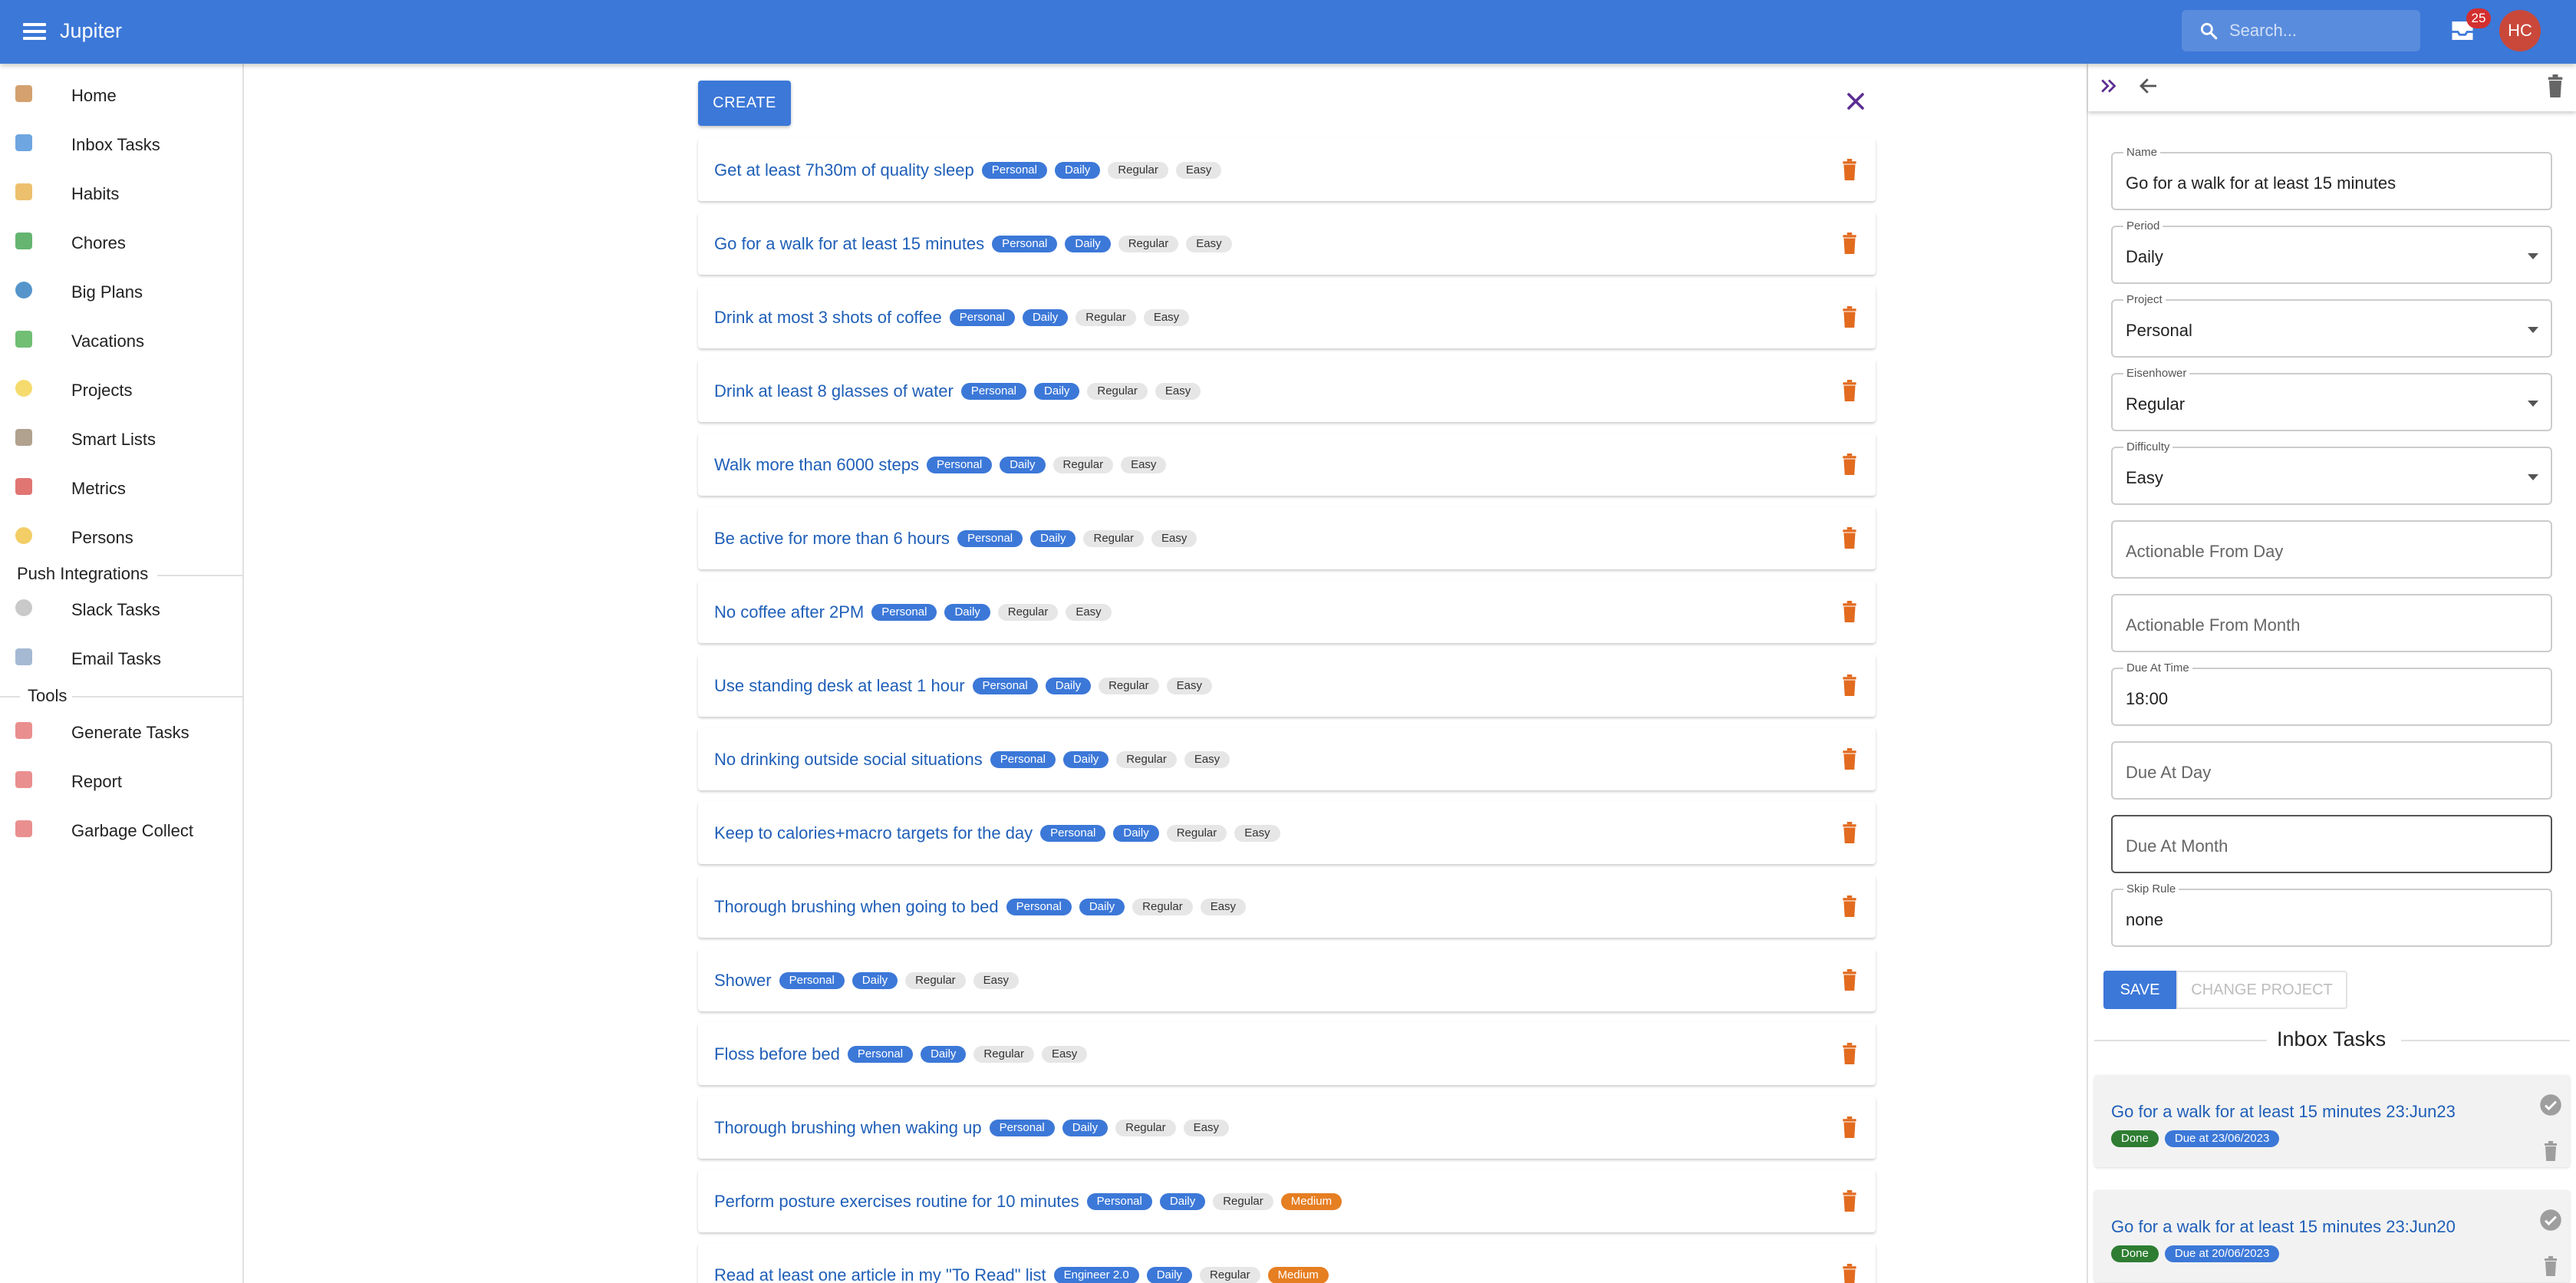 The height and width of the screenshot is (1283, 2576). I want to click on habit-name: Drink at least 8 glasses of water, so click(834, 391).